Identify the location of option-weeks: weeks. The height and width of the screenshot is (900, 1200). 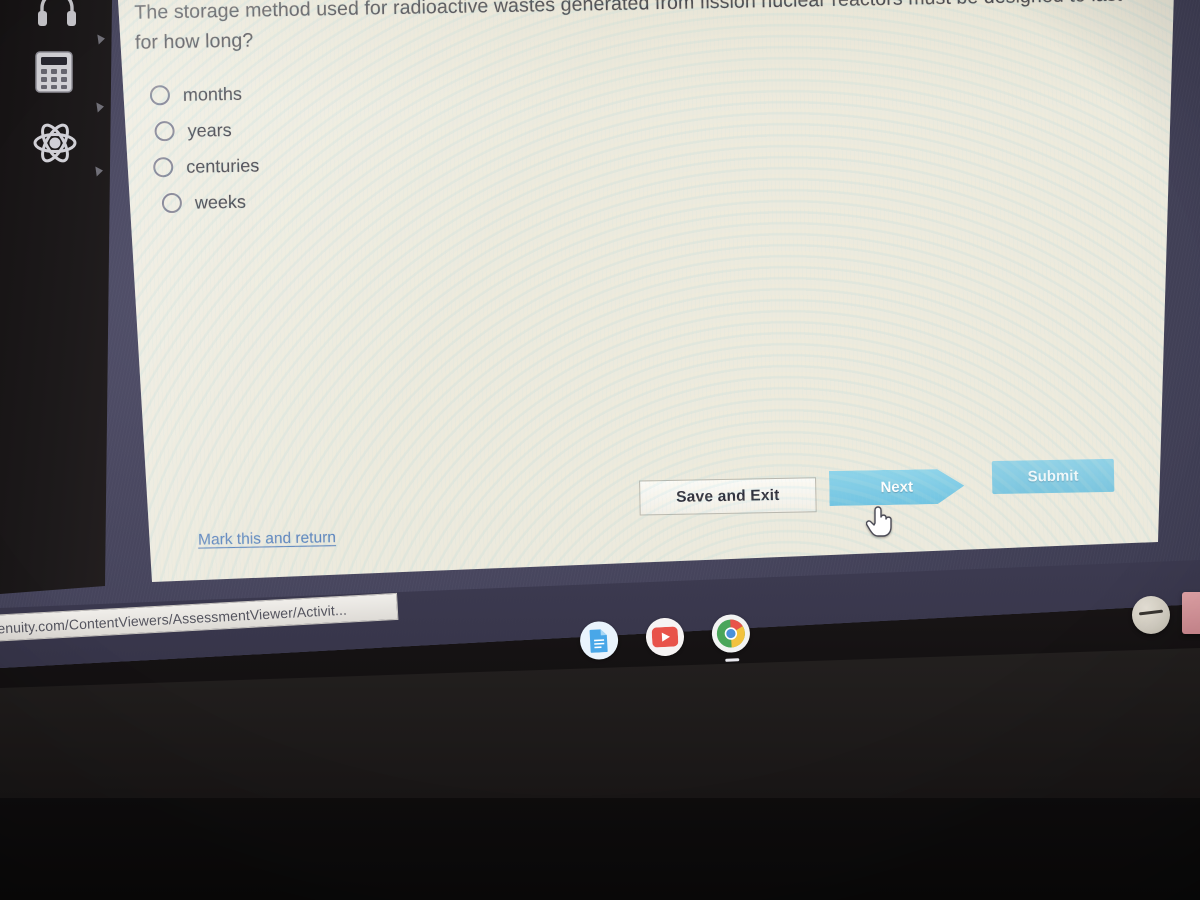
(206, 202).